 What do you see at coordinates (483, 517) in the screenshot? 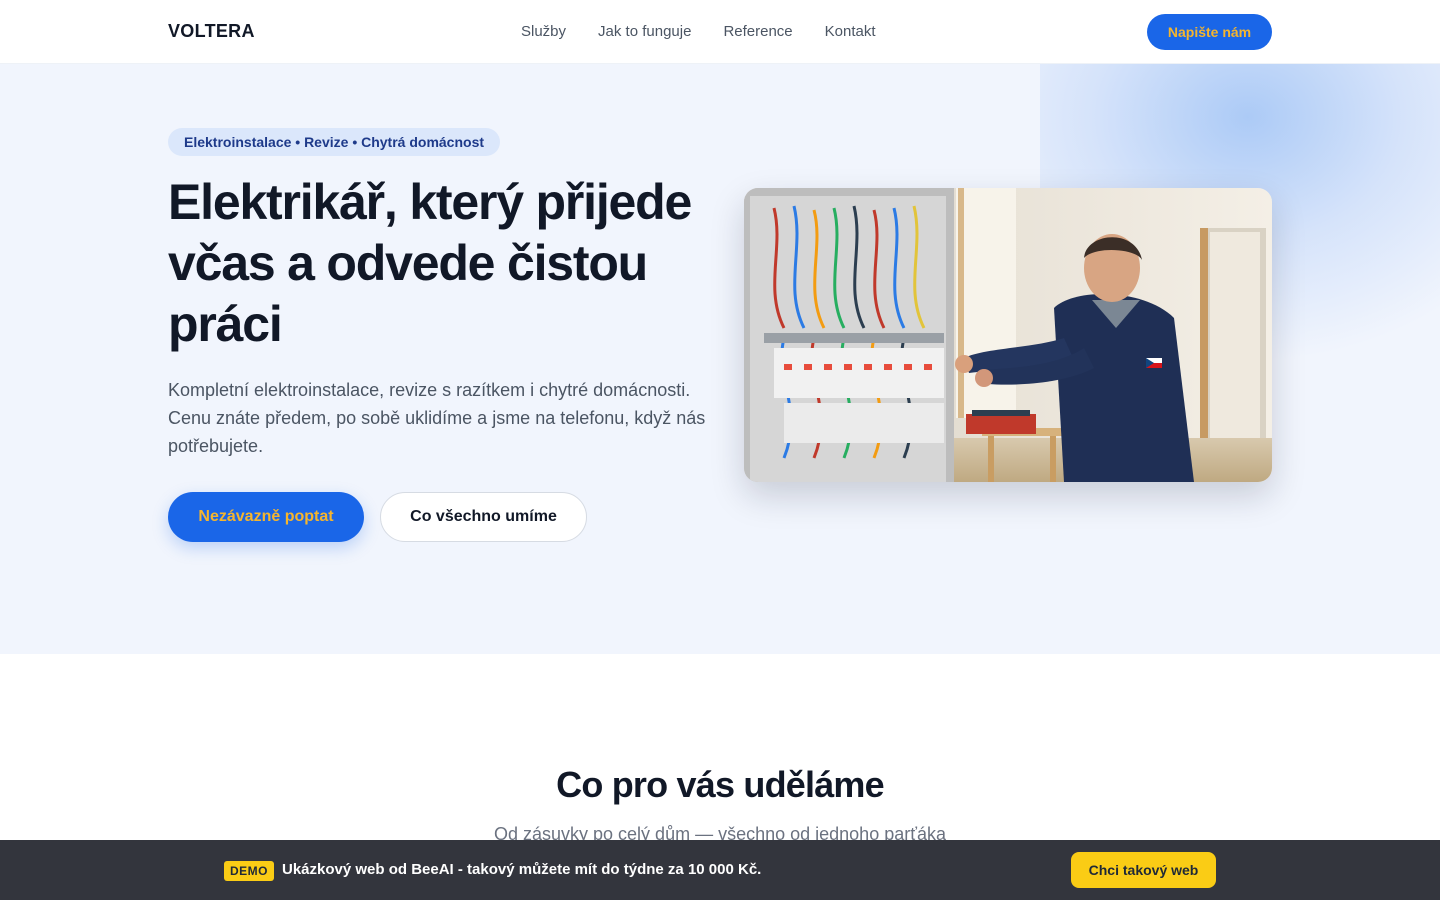
I see `services-button: Co všechno umíme` at bounding box center [483, 517].